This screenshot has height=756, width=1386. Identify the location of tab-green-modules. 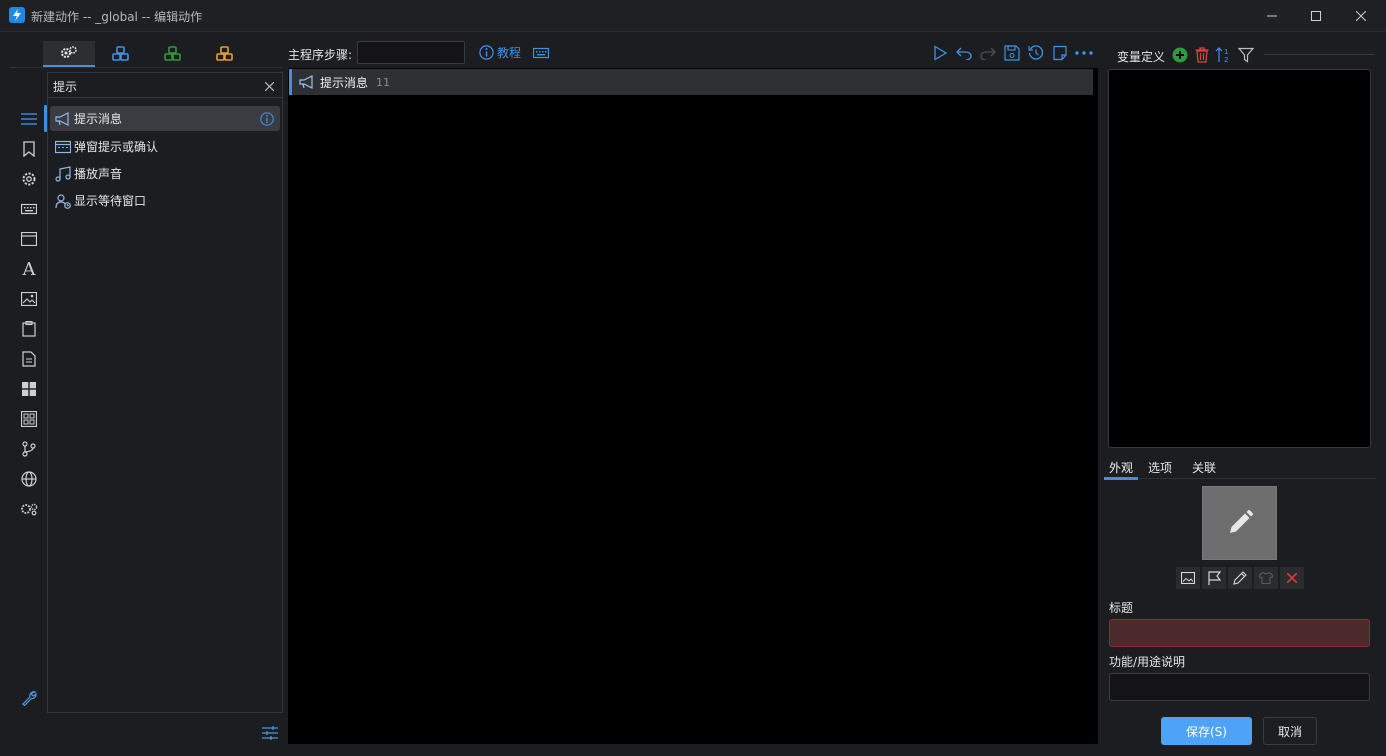
(173, 54).